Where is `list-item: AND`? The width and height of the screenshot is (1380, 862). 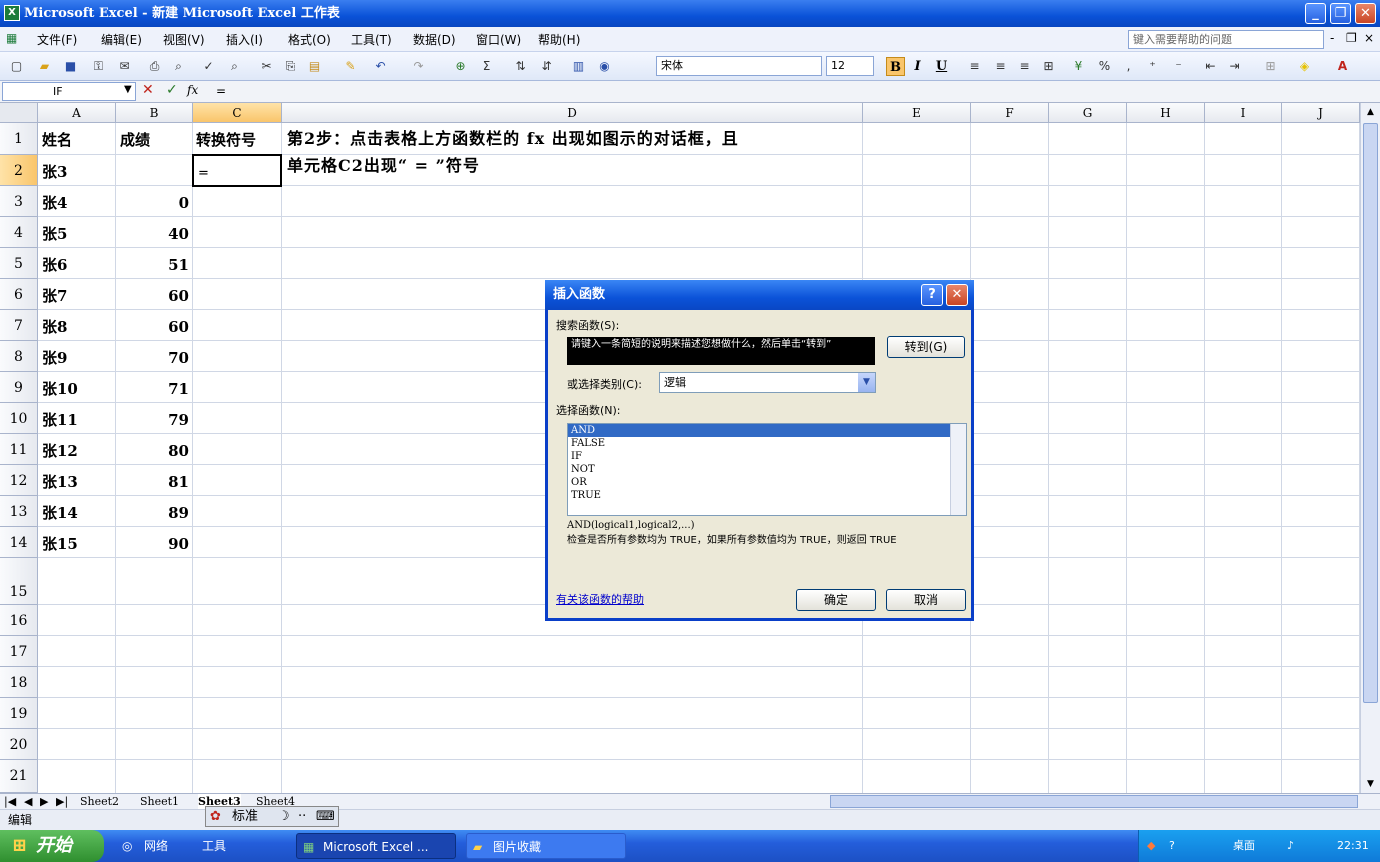 list-item: AND is located at coordinates (767, 430).